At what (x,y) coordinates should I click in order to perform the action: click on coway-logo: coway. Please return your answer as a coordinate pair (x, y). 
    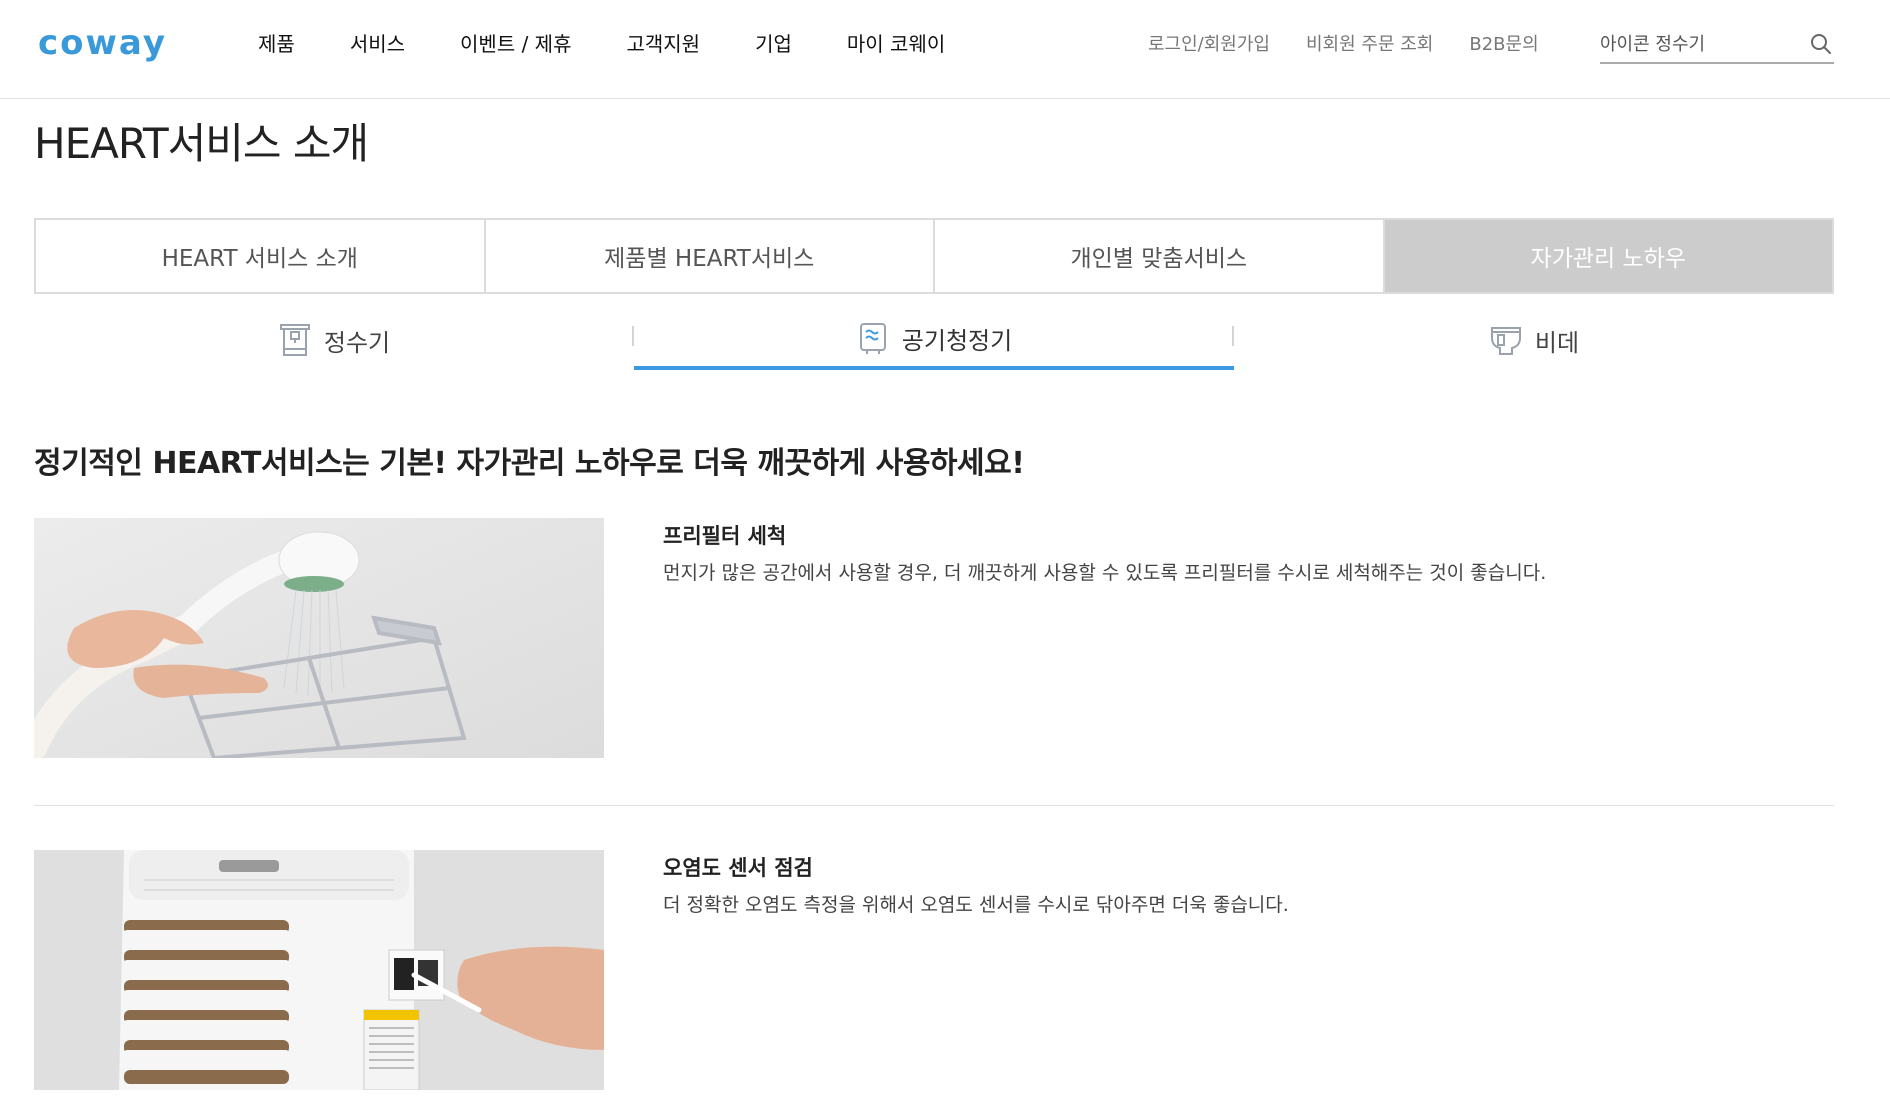
    Looking at the image, I should click on (102, 43).